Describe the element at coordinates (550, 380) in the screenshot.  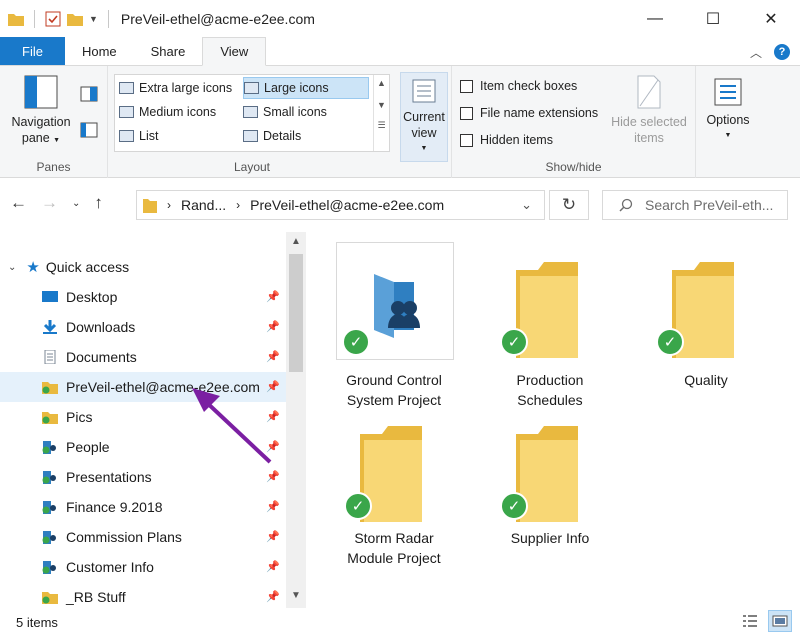
I see `tile-label: Production` at that location.